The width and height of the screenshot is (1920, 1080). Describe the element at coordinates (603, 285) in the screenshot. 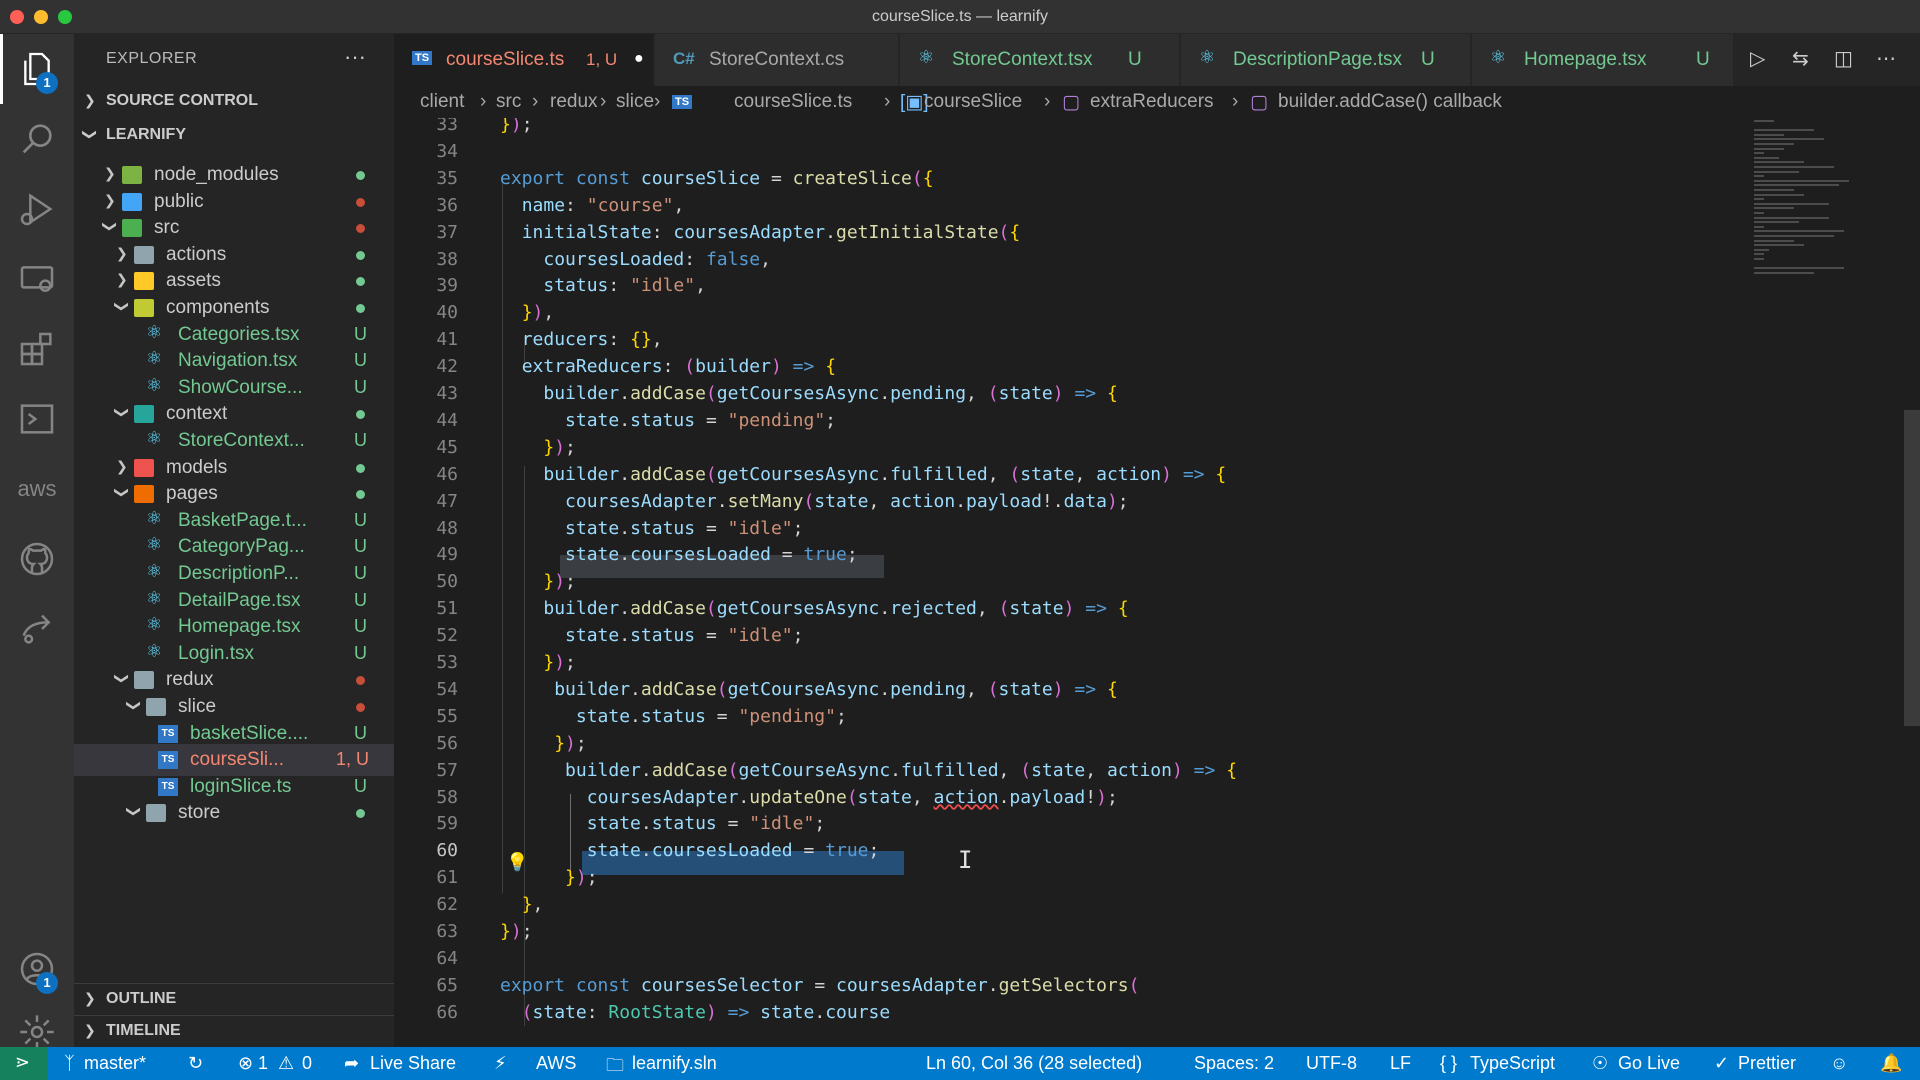

I see `code-line: status: "idle",` at that location.